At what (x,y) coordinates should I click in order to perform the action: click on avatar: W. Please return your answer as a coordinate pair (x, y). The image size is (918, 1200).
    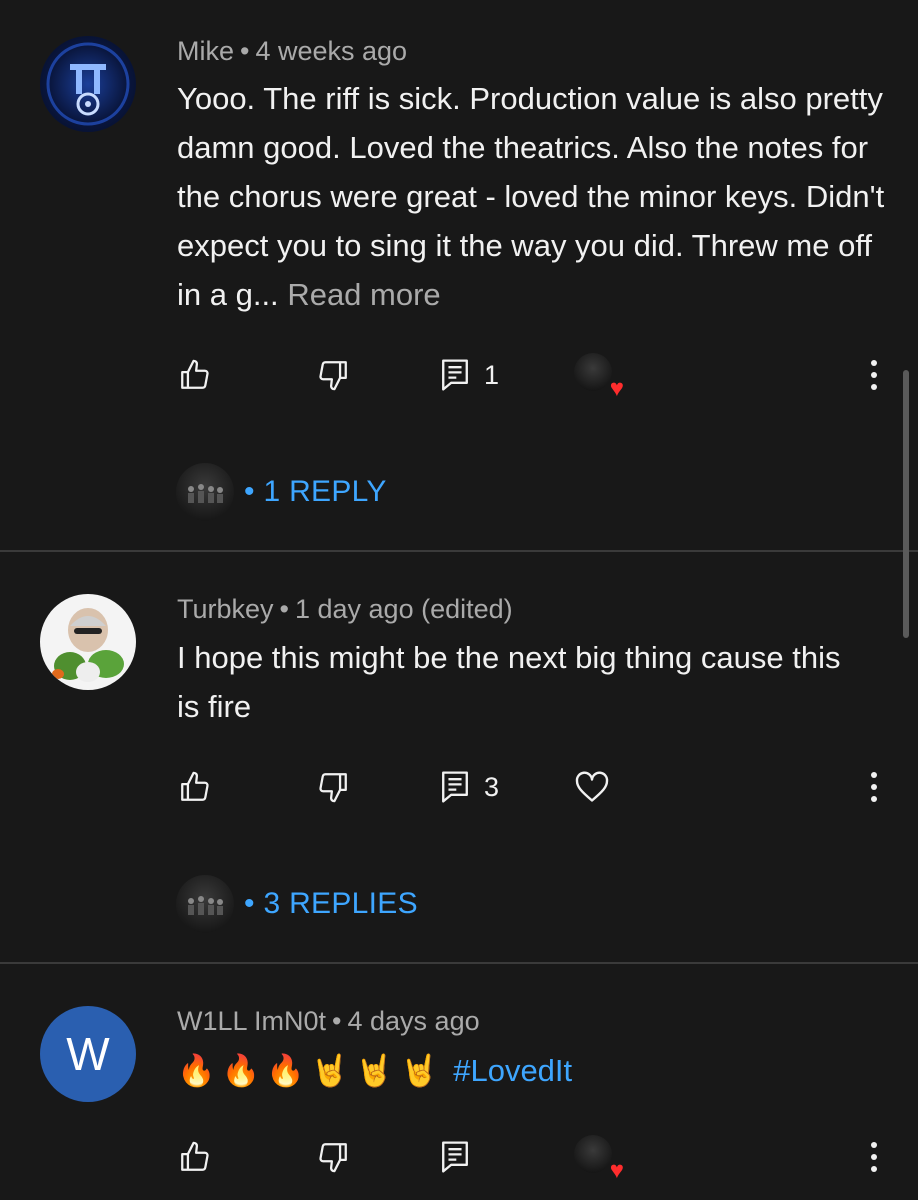
    Looking at the image, I should click on (88, 1054).